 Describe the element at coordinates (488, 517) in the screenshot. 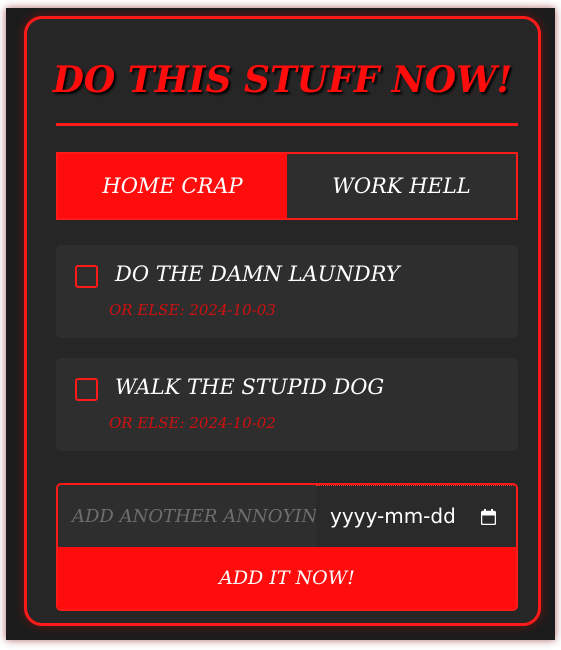

I see `calendar-icon` at that location.